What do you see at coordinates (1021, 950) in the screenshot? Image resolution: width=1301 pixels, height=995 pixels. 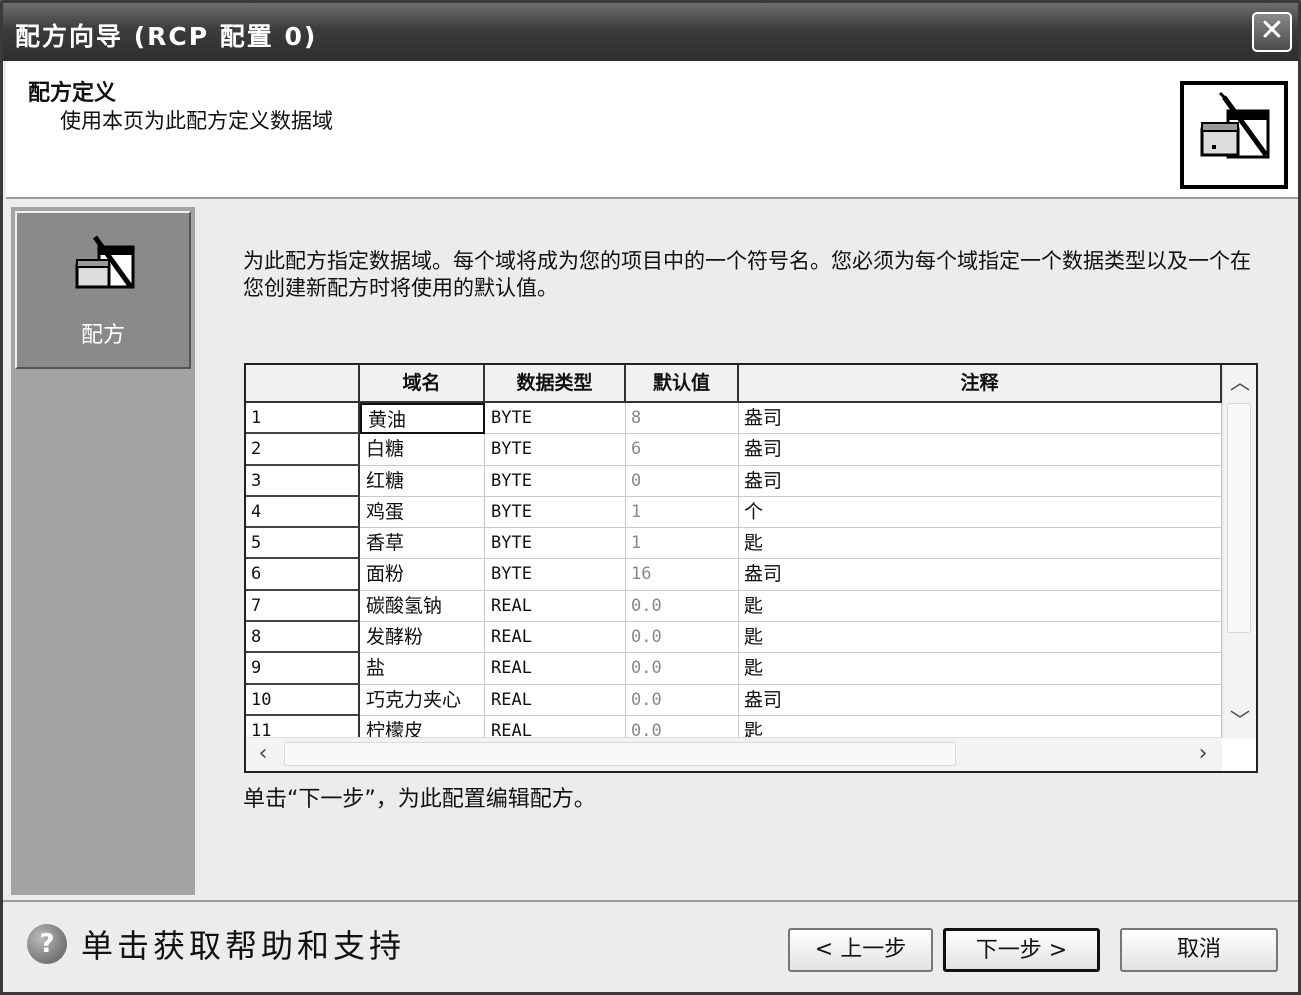 I see `next-button: 下一步 >` at bounding box center [1021, 950].